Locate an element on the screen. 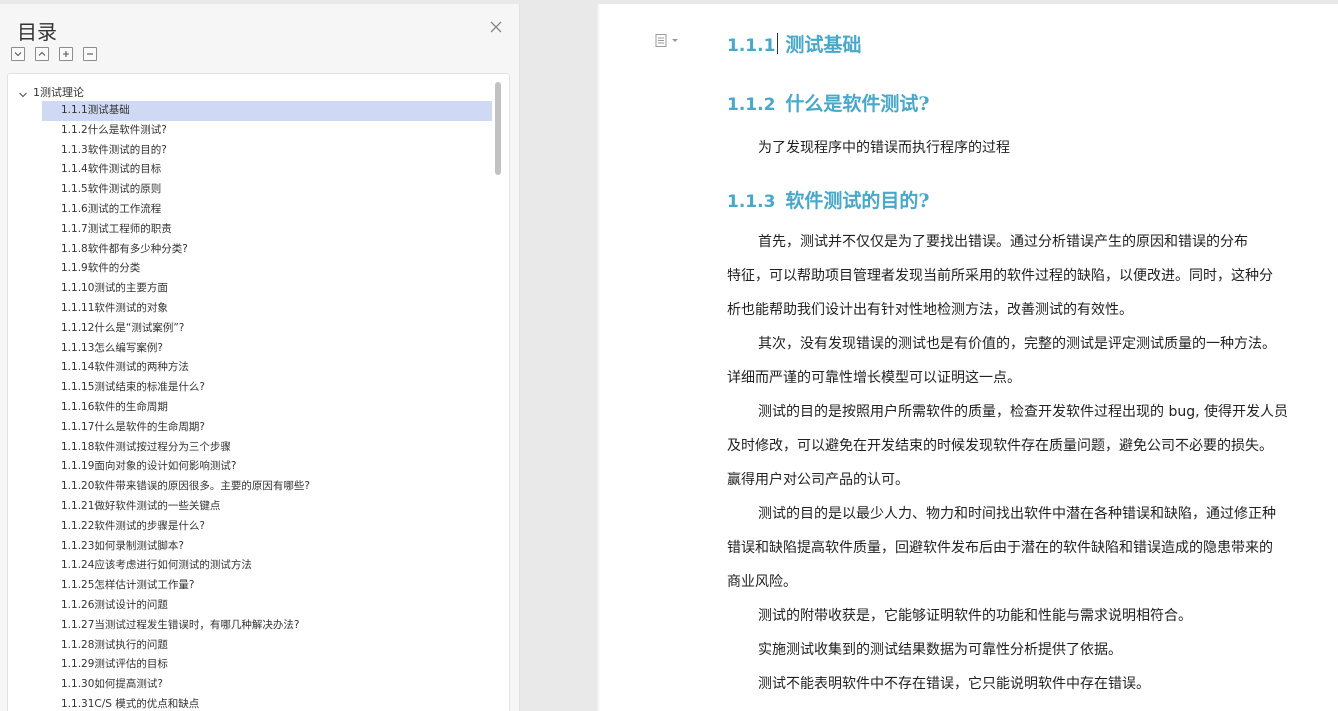 This screenshot has width=1338, height=711. toc-item: 1.1.2什么是软件测试? is located at coordinates (267, 131).